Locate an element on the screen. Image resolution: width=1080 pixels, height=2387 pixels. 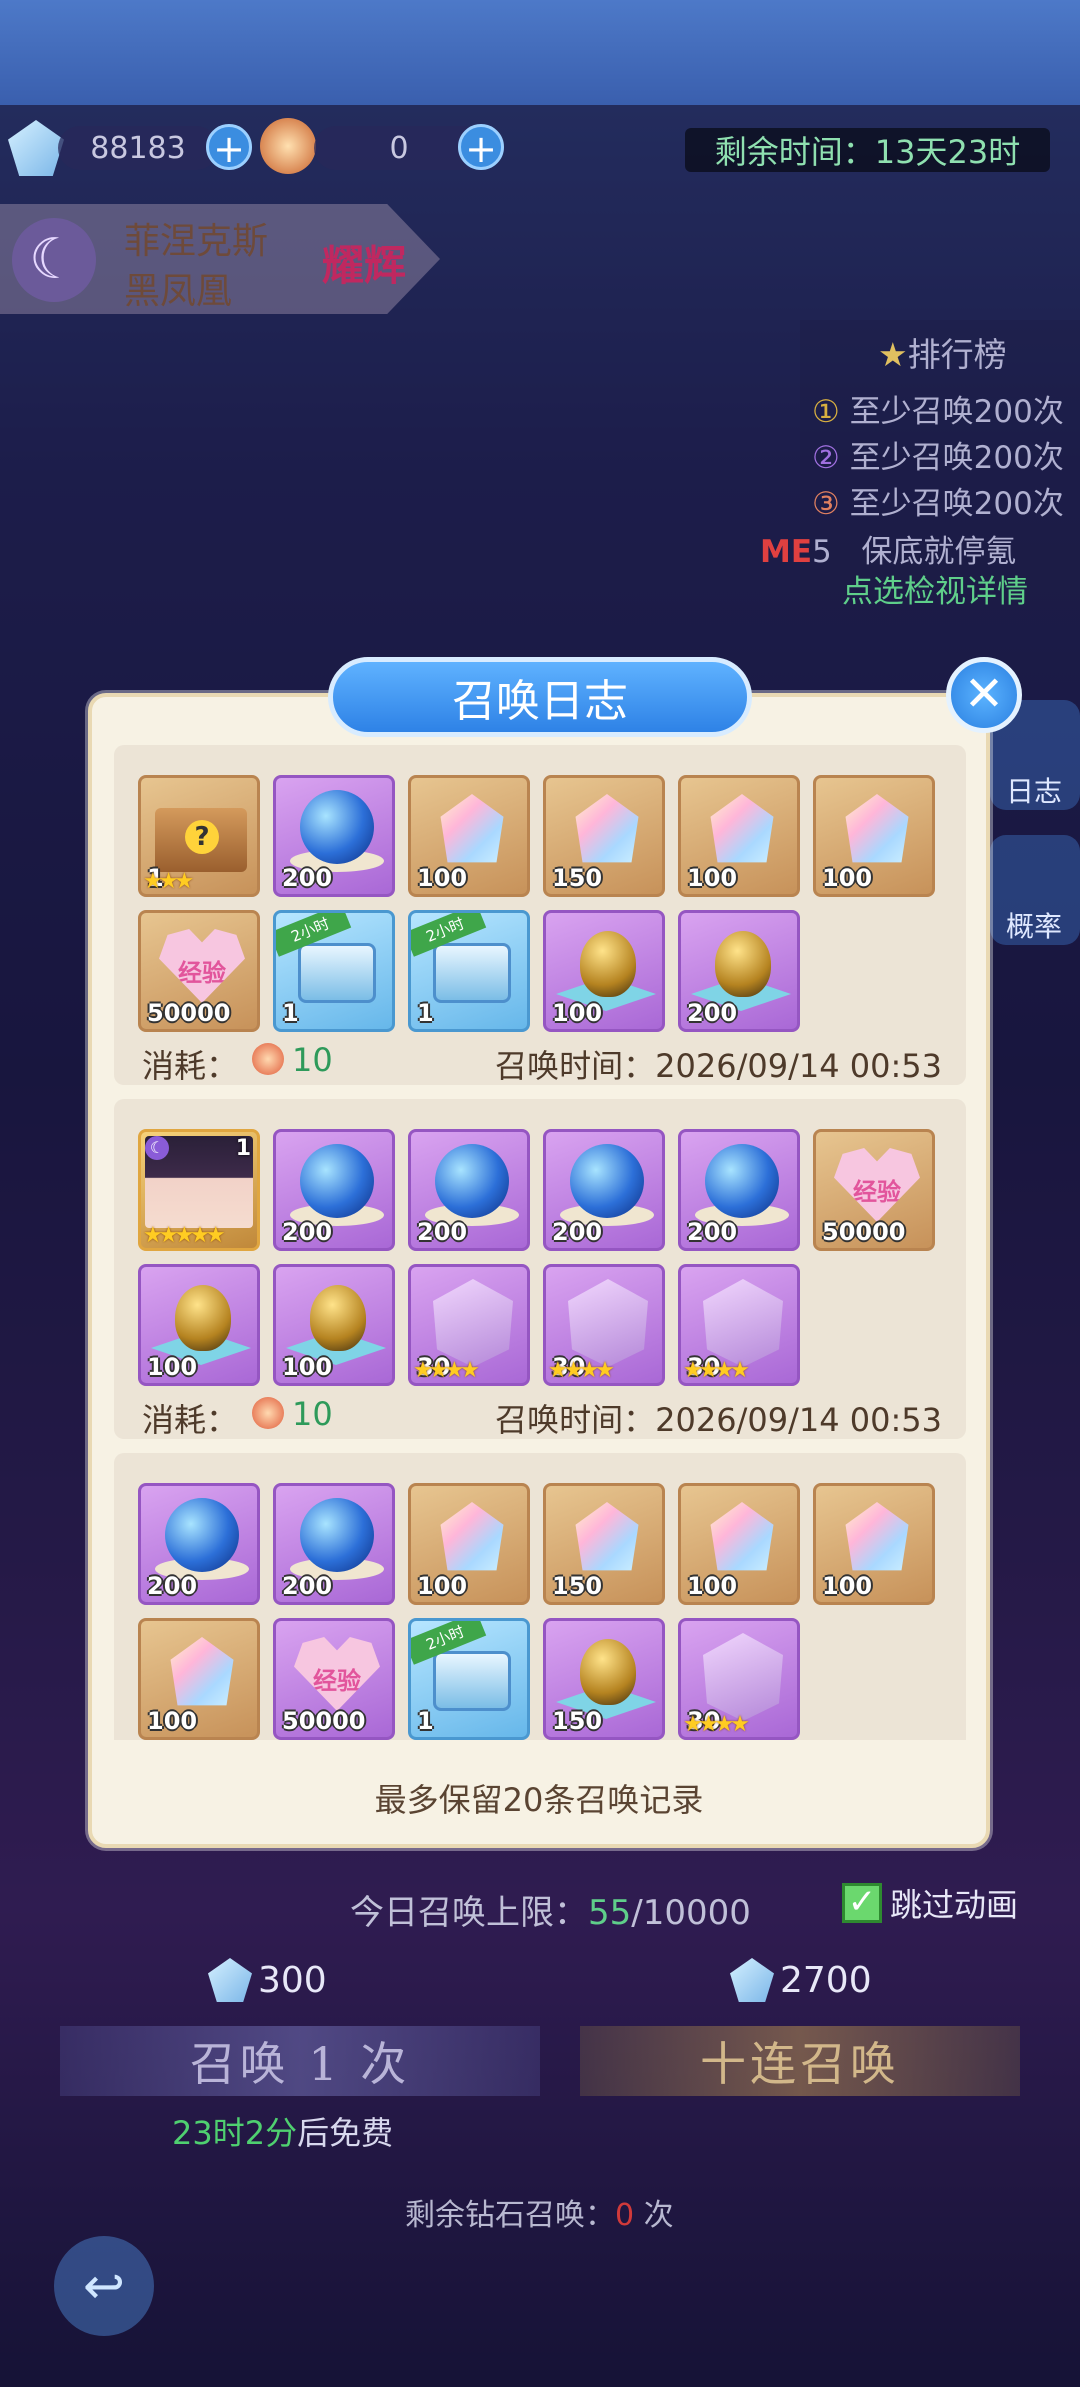
ranking-title: ★排行榜 is located at coordinates (942, 354).